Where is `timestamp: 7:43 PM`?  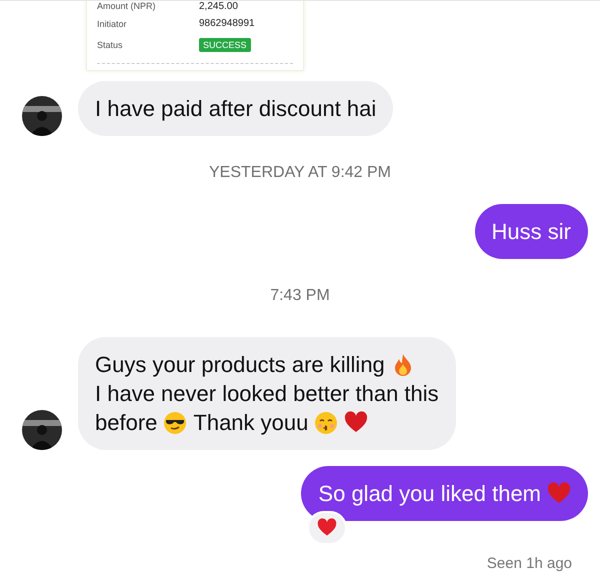 timestamp: 7:43 PM is located at coordinates (300, 296).